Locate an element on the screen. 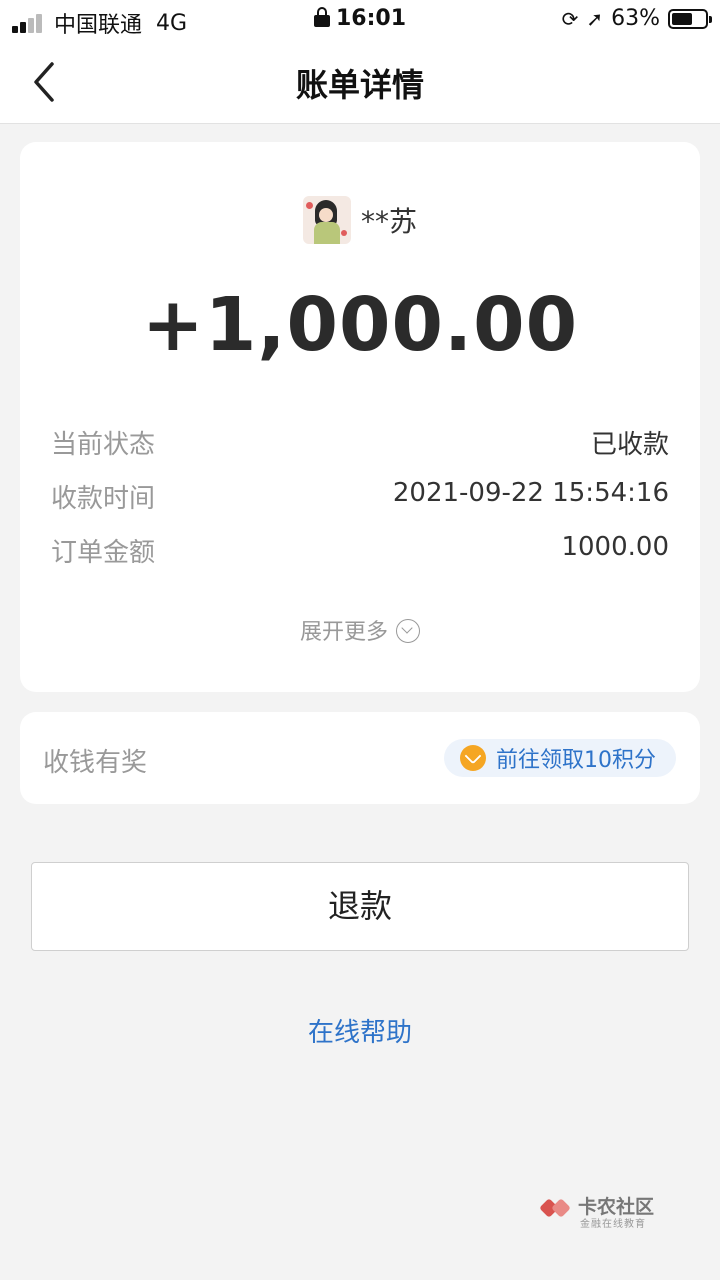  payer: **苏 is located at coordinates (360, 220).